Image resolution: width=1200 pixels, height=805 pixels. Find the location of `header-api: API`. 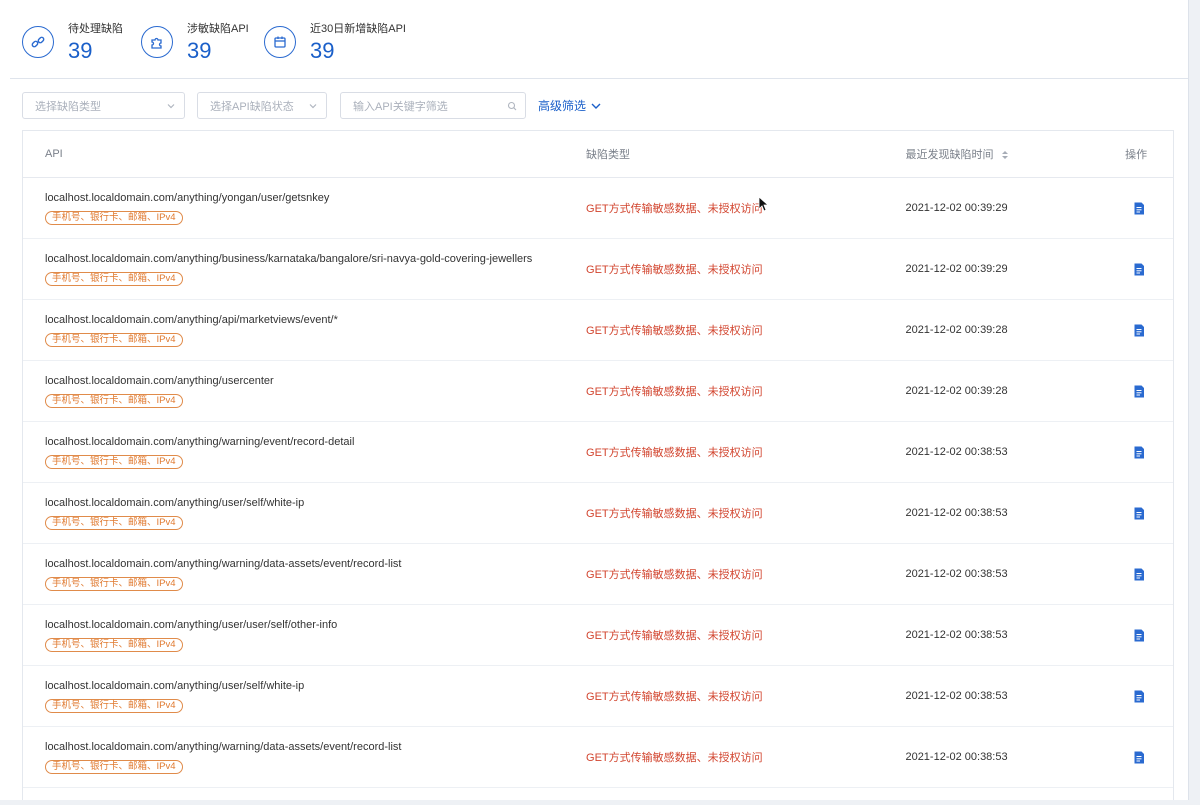

header-api: API is located at coordinates (54, 154).